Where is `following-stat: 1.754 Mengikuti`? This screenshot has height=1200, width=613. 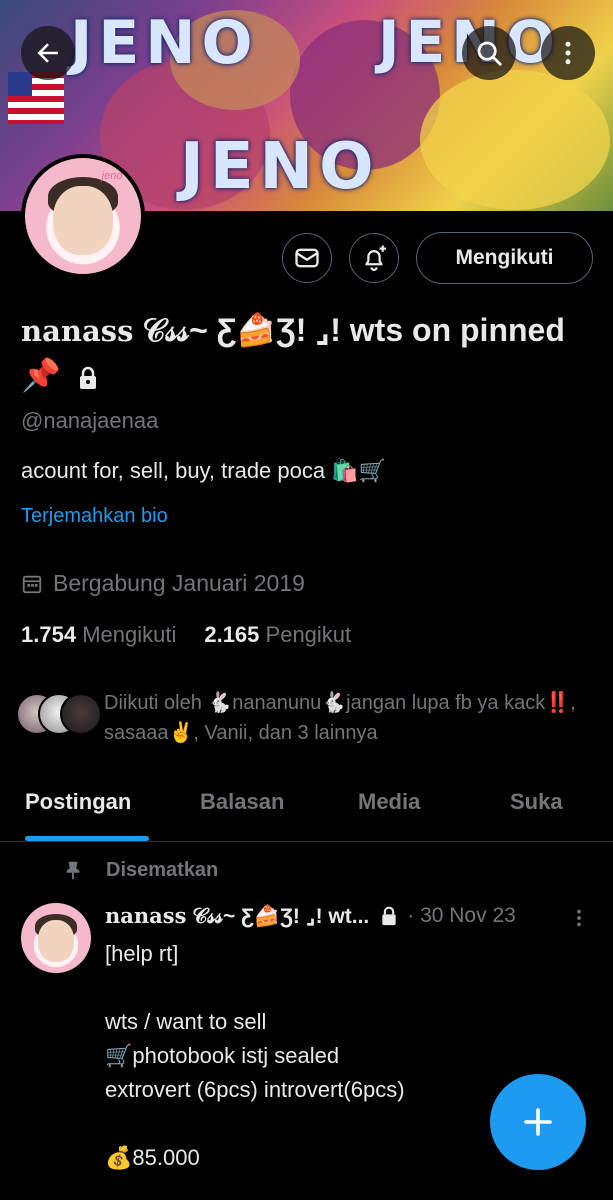 following-stat: 1.754 Mengikuti is located at coordinates (98, 634).